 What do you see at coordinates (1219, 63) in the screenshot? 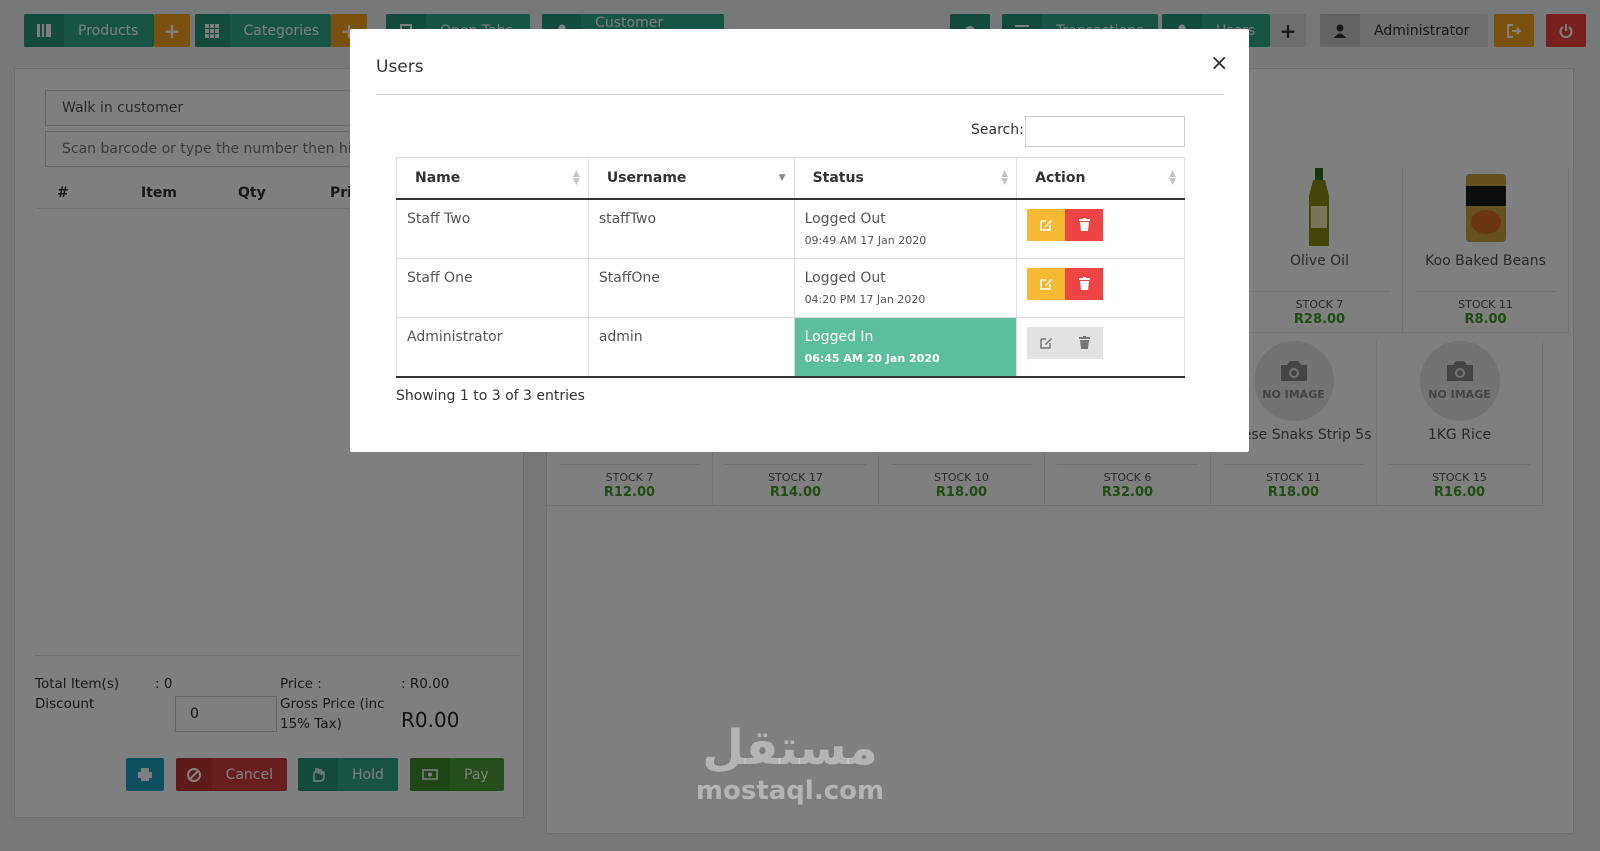
I see `close-icon: ×` at bounding box center [1219, 63].